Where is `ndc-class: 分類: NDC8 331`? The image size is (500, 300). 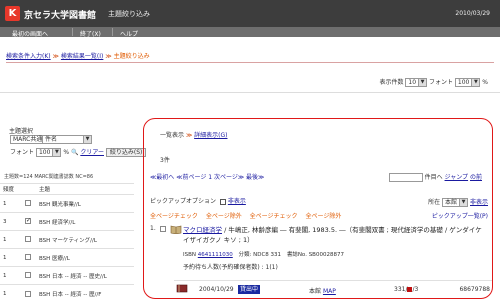
ndc-class: 分類: NDC8 331 is located at coordinates (260, 255).